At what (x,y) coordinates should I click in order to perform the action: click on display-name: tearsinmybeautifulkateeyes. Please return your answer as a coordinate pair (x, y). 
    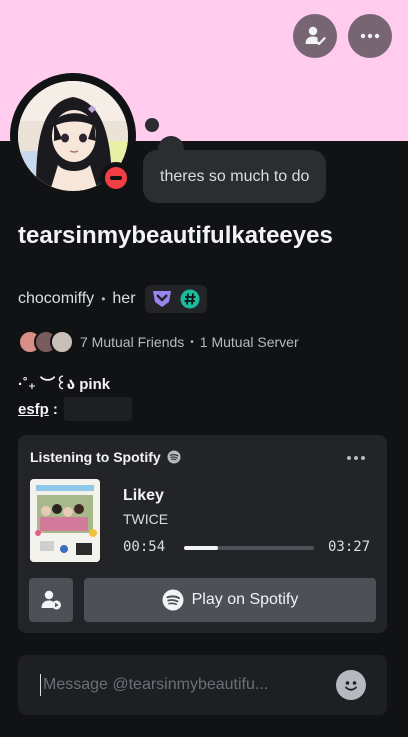
    Looking at the image, I should click on (175, 235).